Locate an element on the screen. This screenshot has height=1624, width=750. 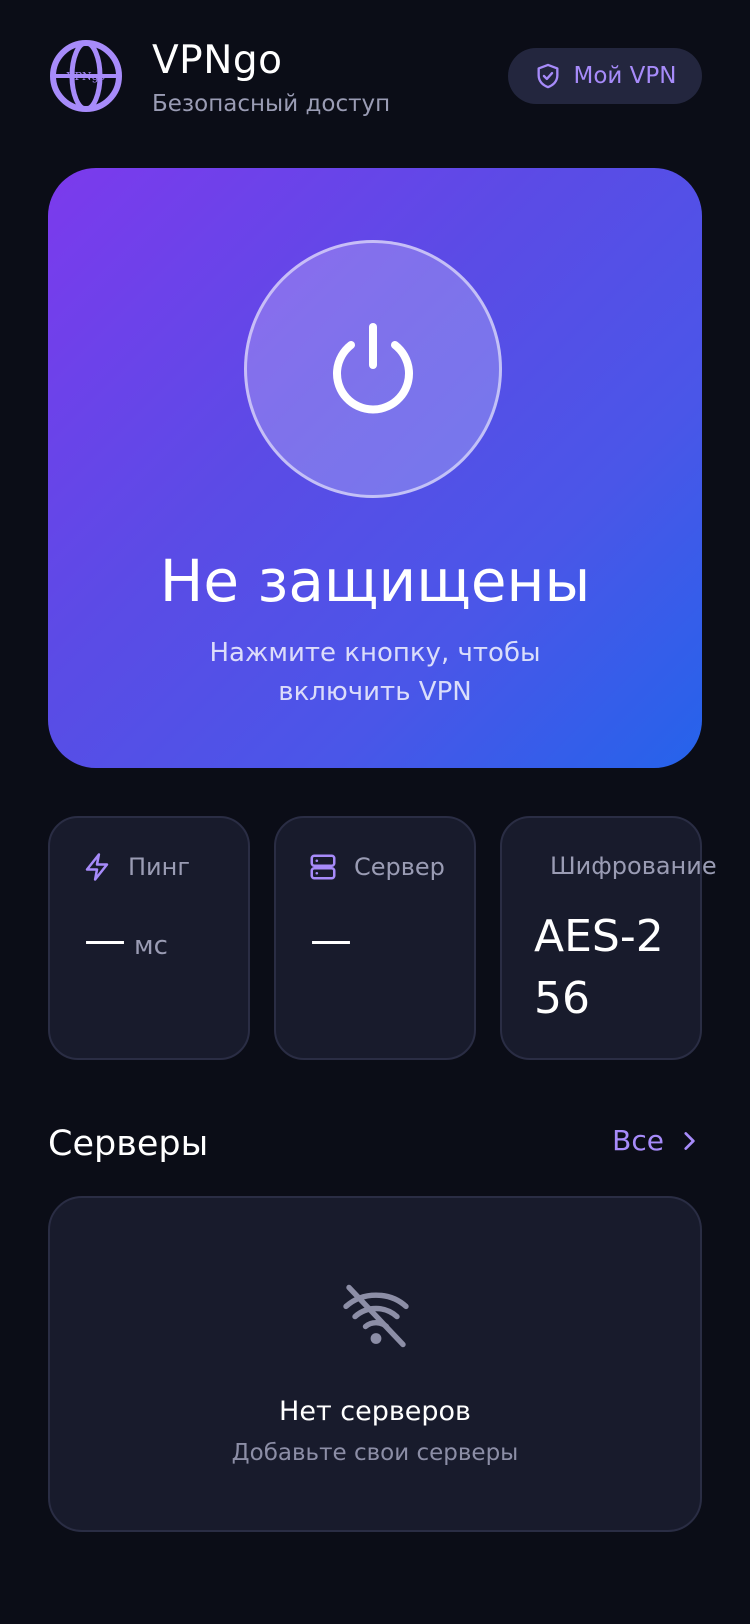
ping-value: — is located at coordinates (105, 939).